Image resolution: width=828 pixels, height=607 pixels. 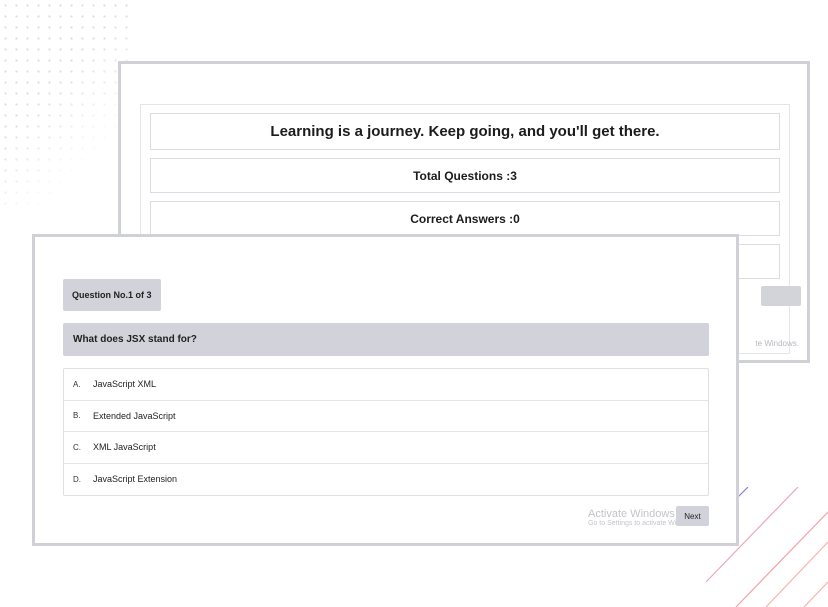 I want to click on option-d: D. JavaScript Extension, so click(x=386, y=480).